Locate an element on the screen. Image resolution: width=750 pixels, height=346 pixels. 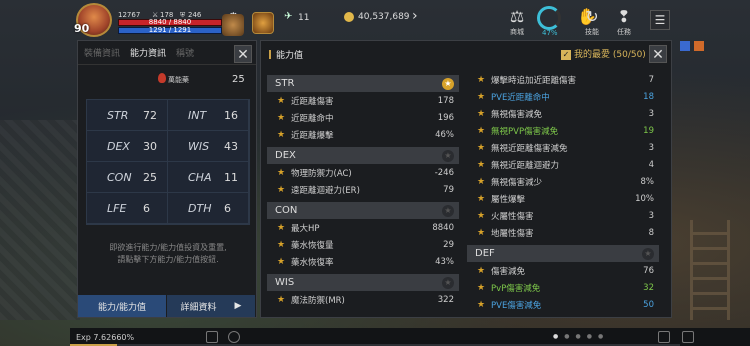
stat-cell-int: INT 16 is located at coordinates (208, 115).